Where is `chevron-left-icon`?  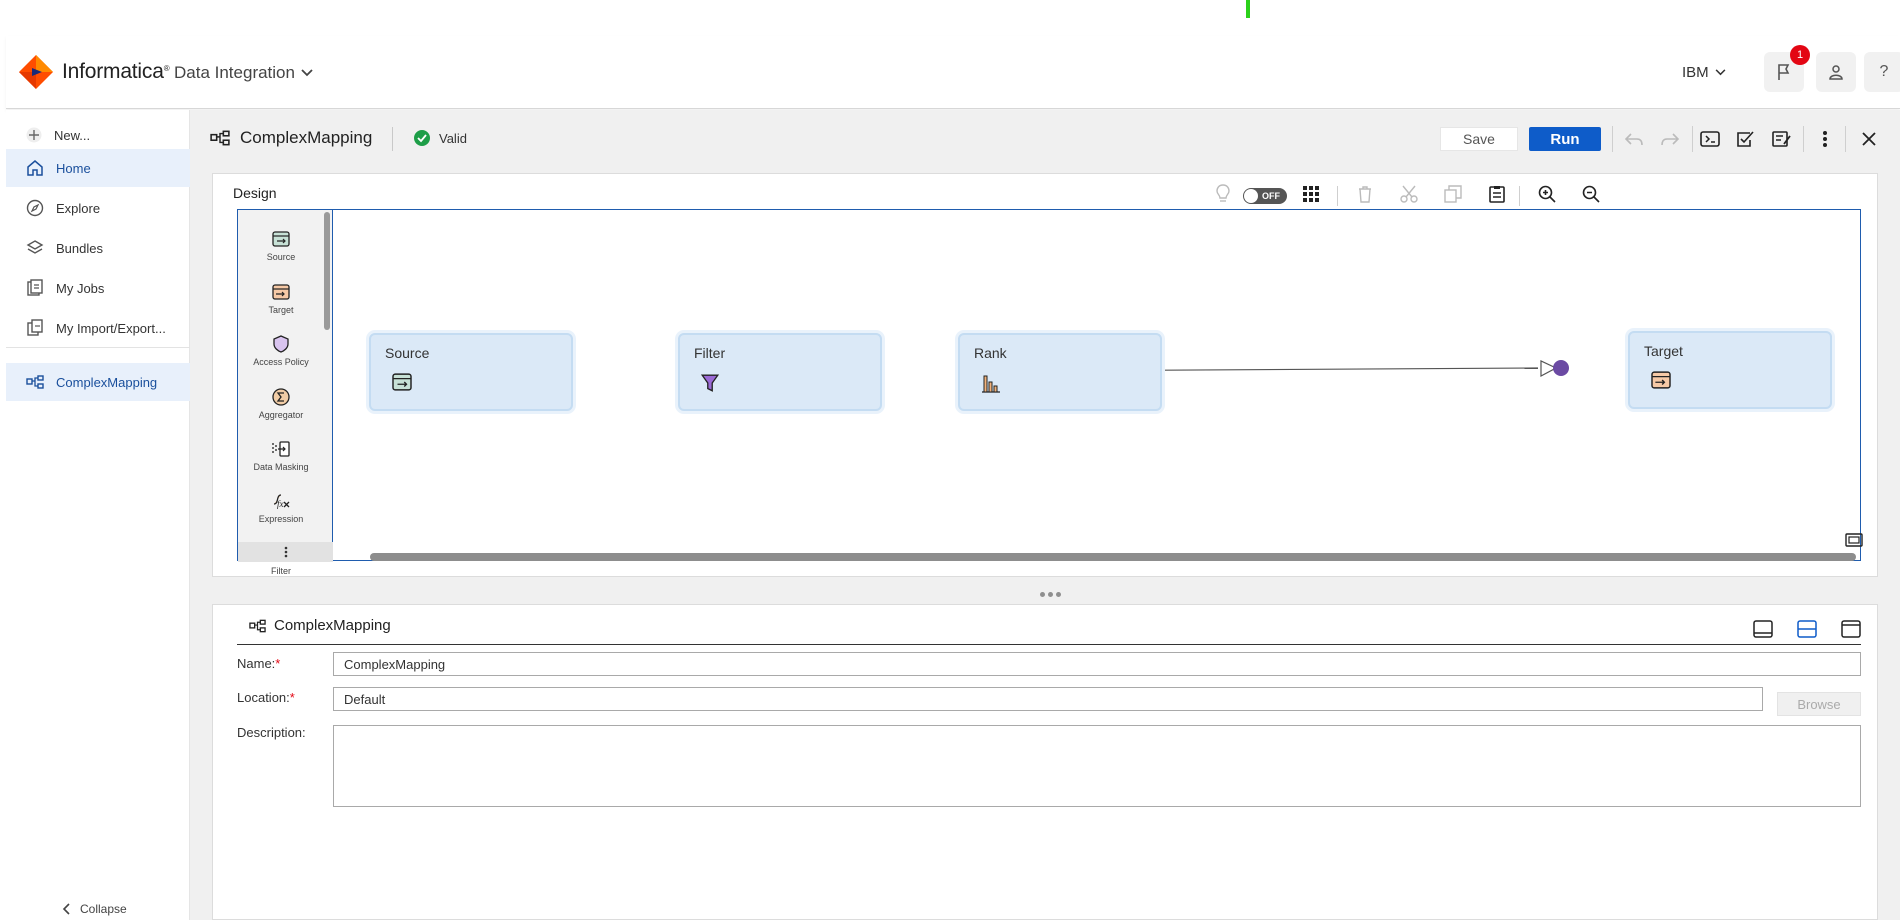 chevron-left-icon is located at coordinates (66, 909).